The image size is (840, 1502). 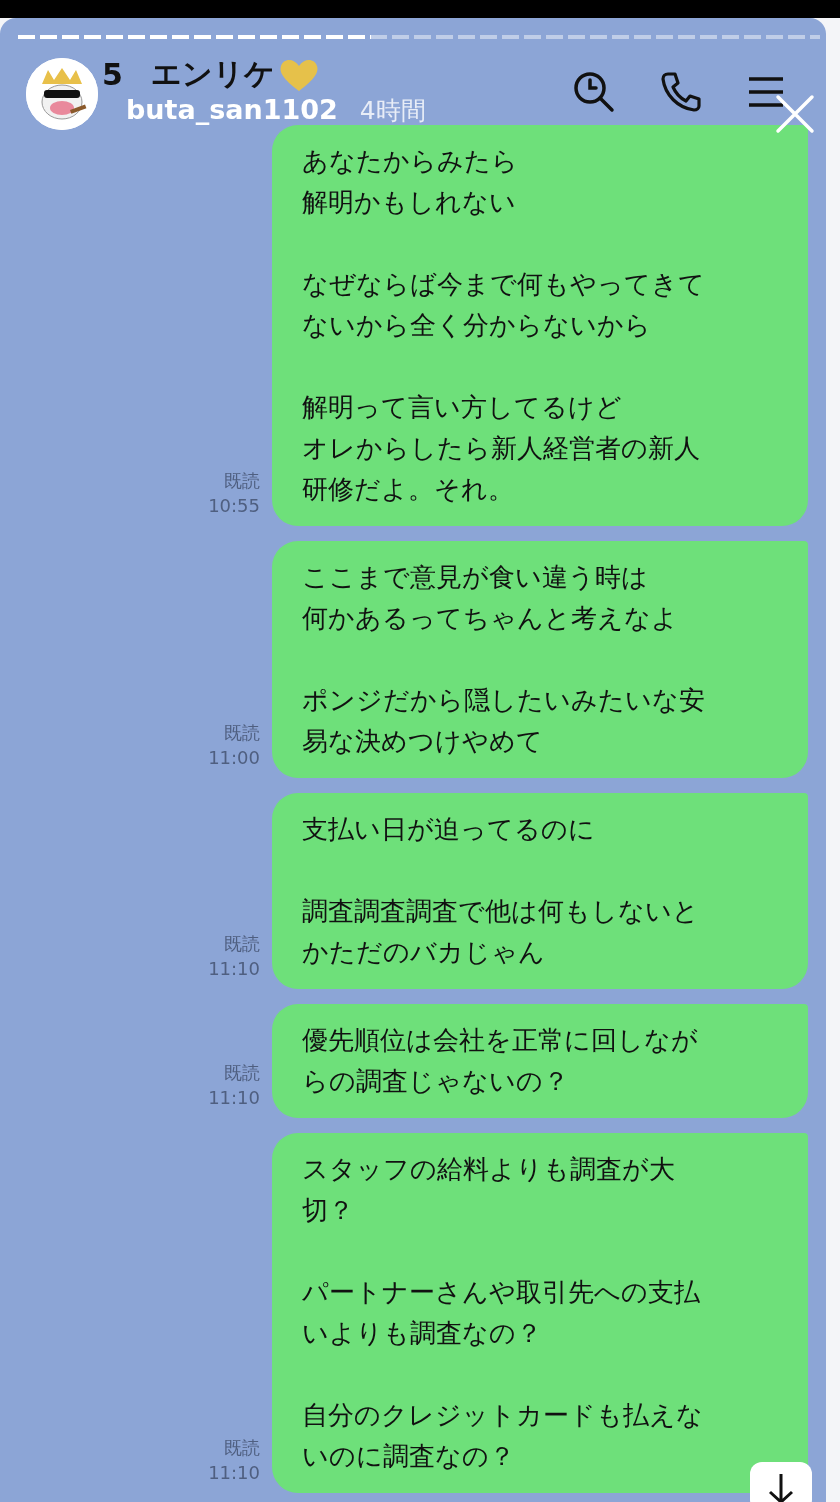 What do you see at coordinates (501, 448) in the screenshot?
I see `message-line: オレからしたら新人経営者の新人` at bounding box center [501, 448].